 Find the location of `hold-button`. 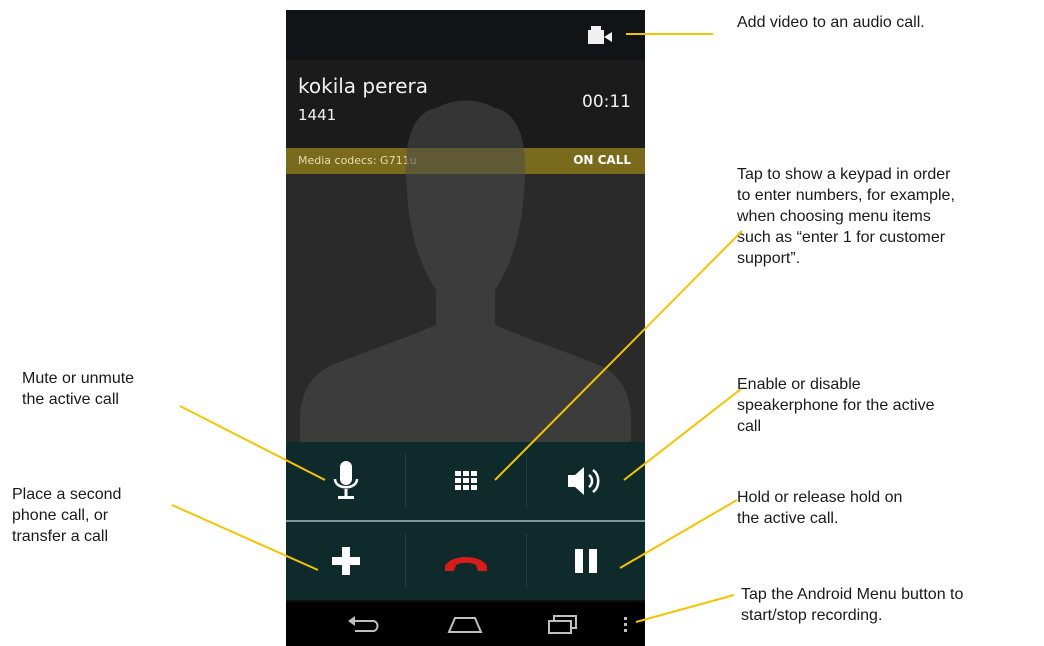

hold-button is located at coordinates (585, 561).